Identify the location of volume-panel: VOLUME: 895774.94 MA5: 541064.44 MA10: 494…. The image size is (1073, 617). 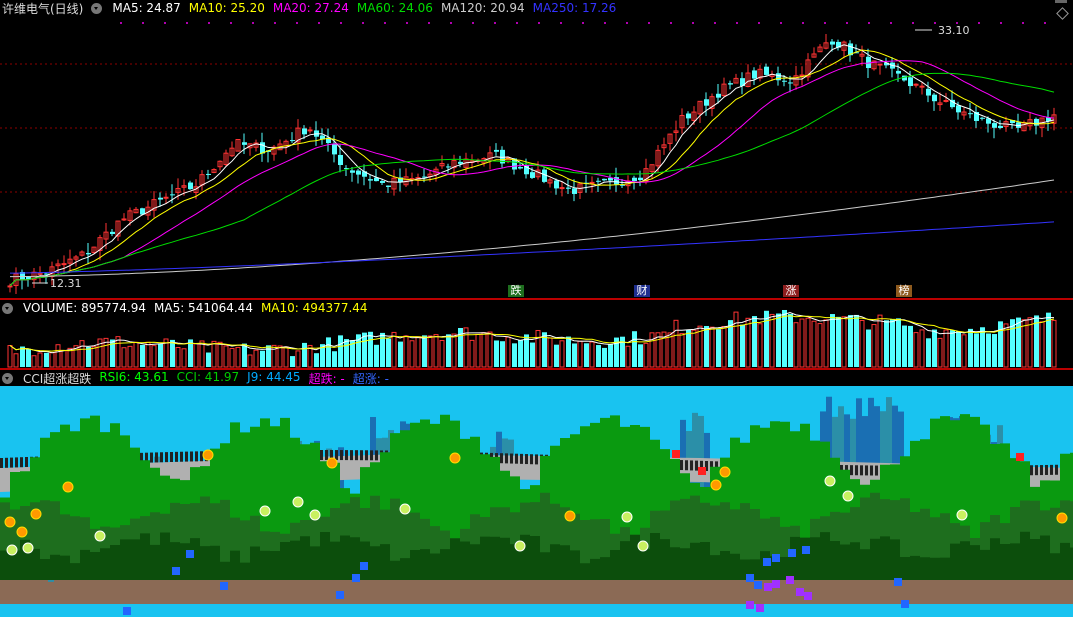
(536, 334).